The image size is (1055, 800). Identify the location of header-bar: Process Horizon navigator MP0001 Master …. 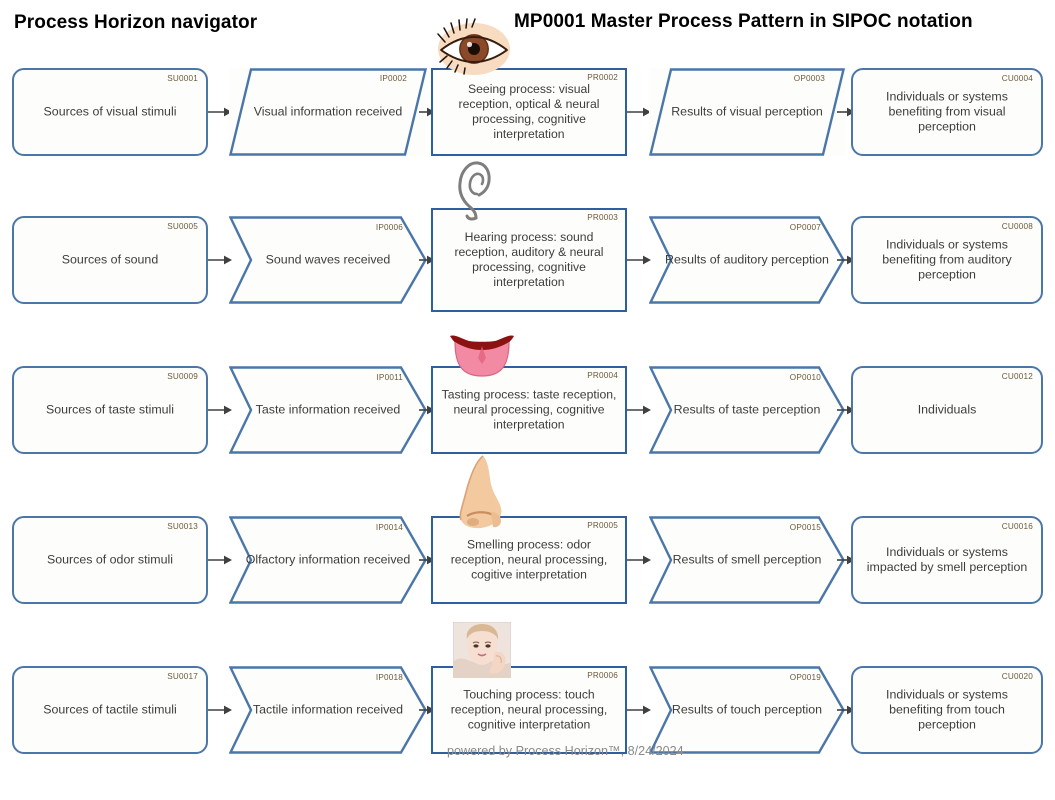
(527, 22).